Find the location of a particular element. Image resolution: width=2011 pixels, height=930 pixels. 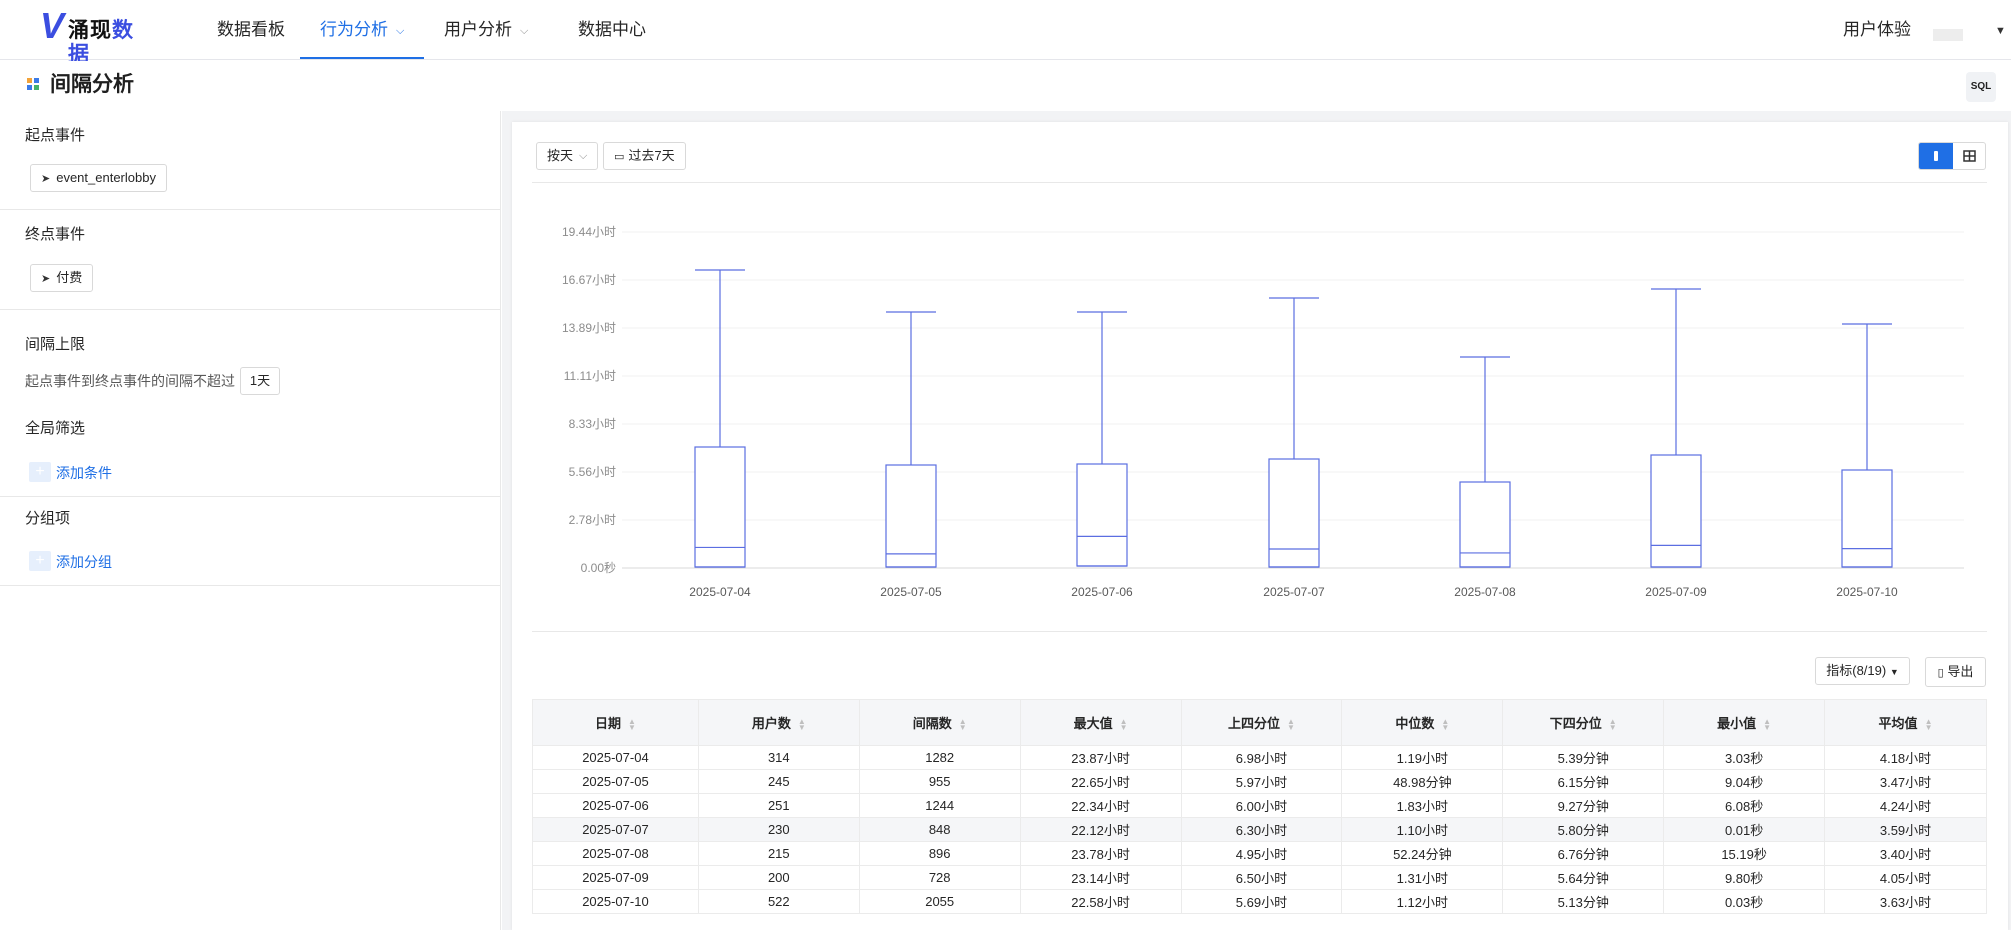

table-cell: 4.05小时 is located at coordinates (1905, 877).